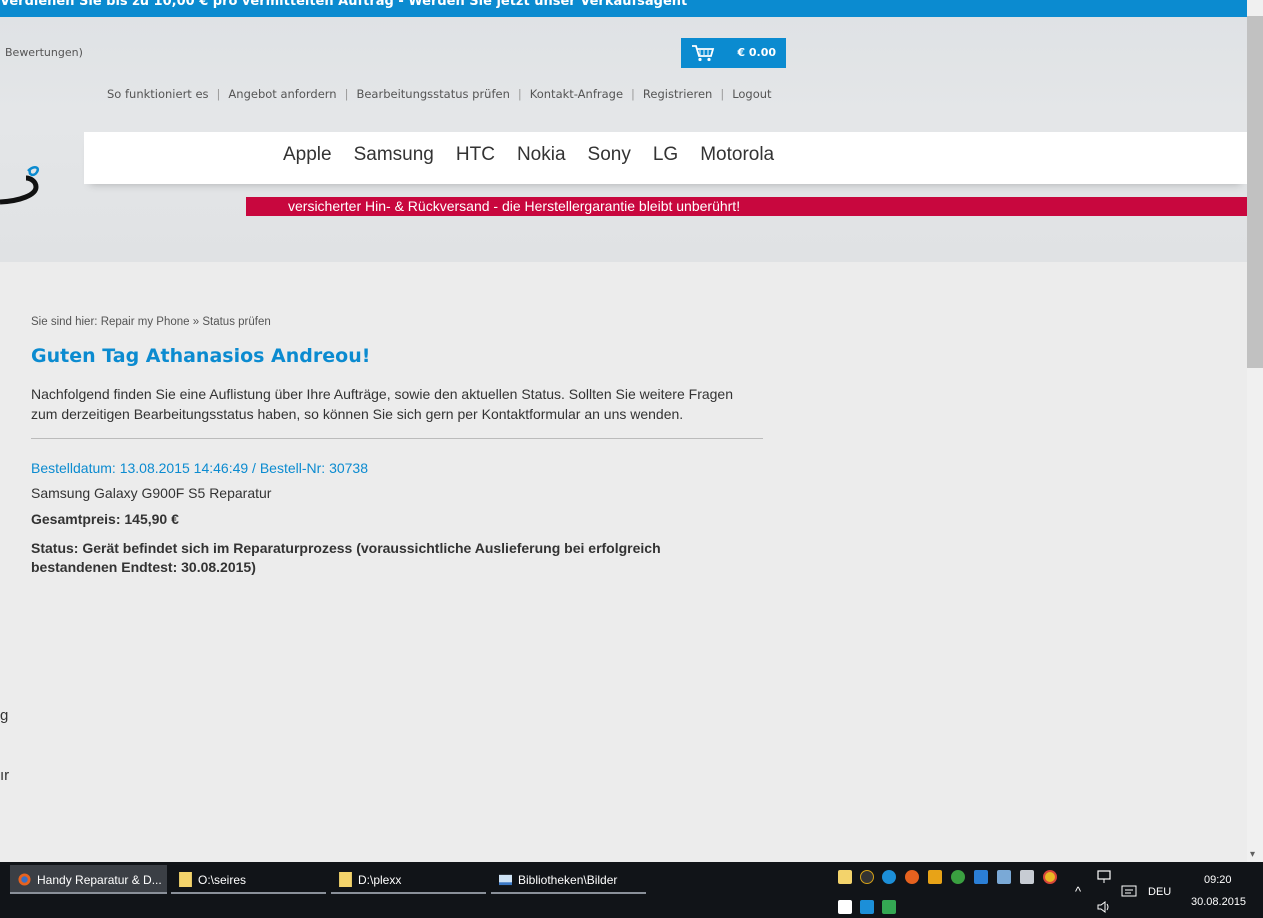 This screenshot has width=1263, height=918. Describe the element at coordinates (1218, 880) in the screenshot. I see `clock-time: 09:20` at that location.